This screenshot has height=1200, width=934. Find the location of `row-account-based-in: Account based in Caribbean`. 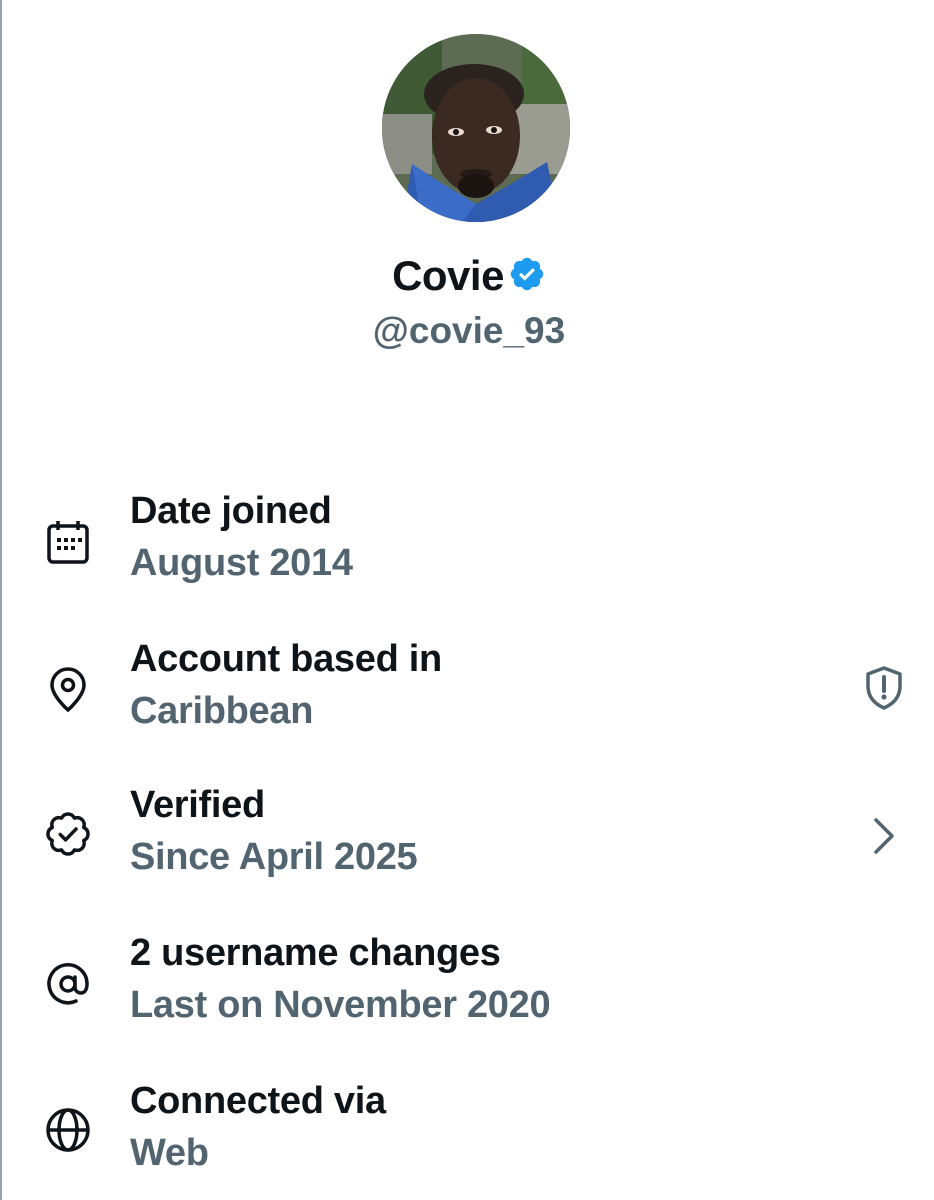

row-account-based-in: Account based in Caribbean is located at coordinates (468, 693).